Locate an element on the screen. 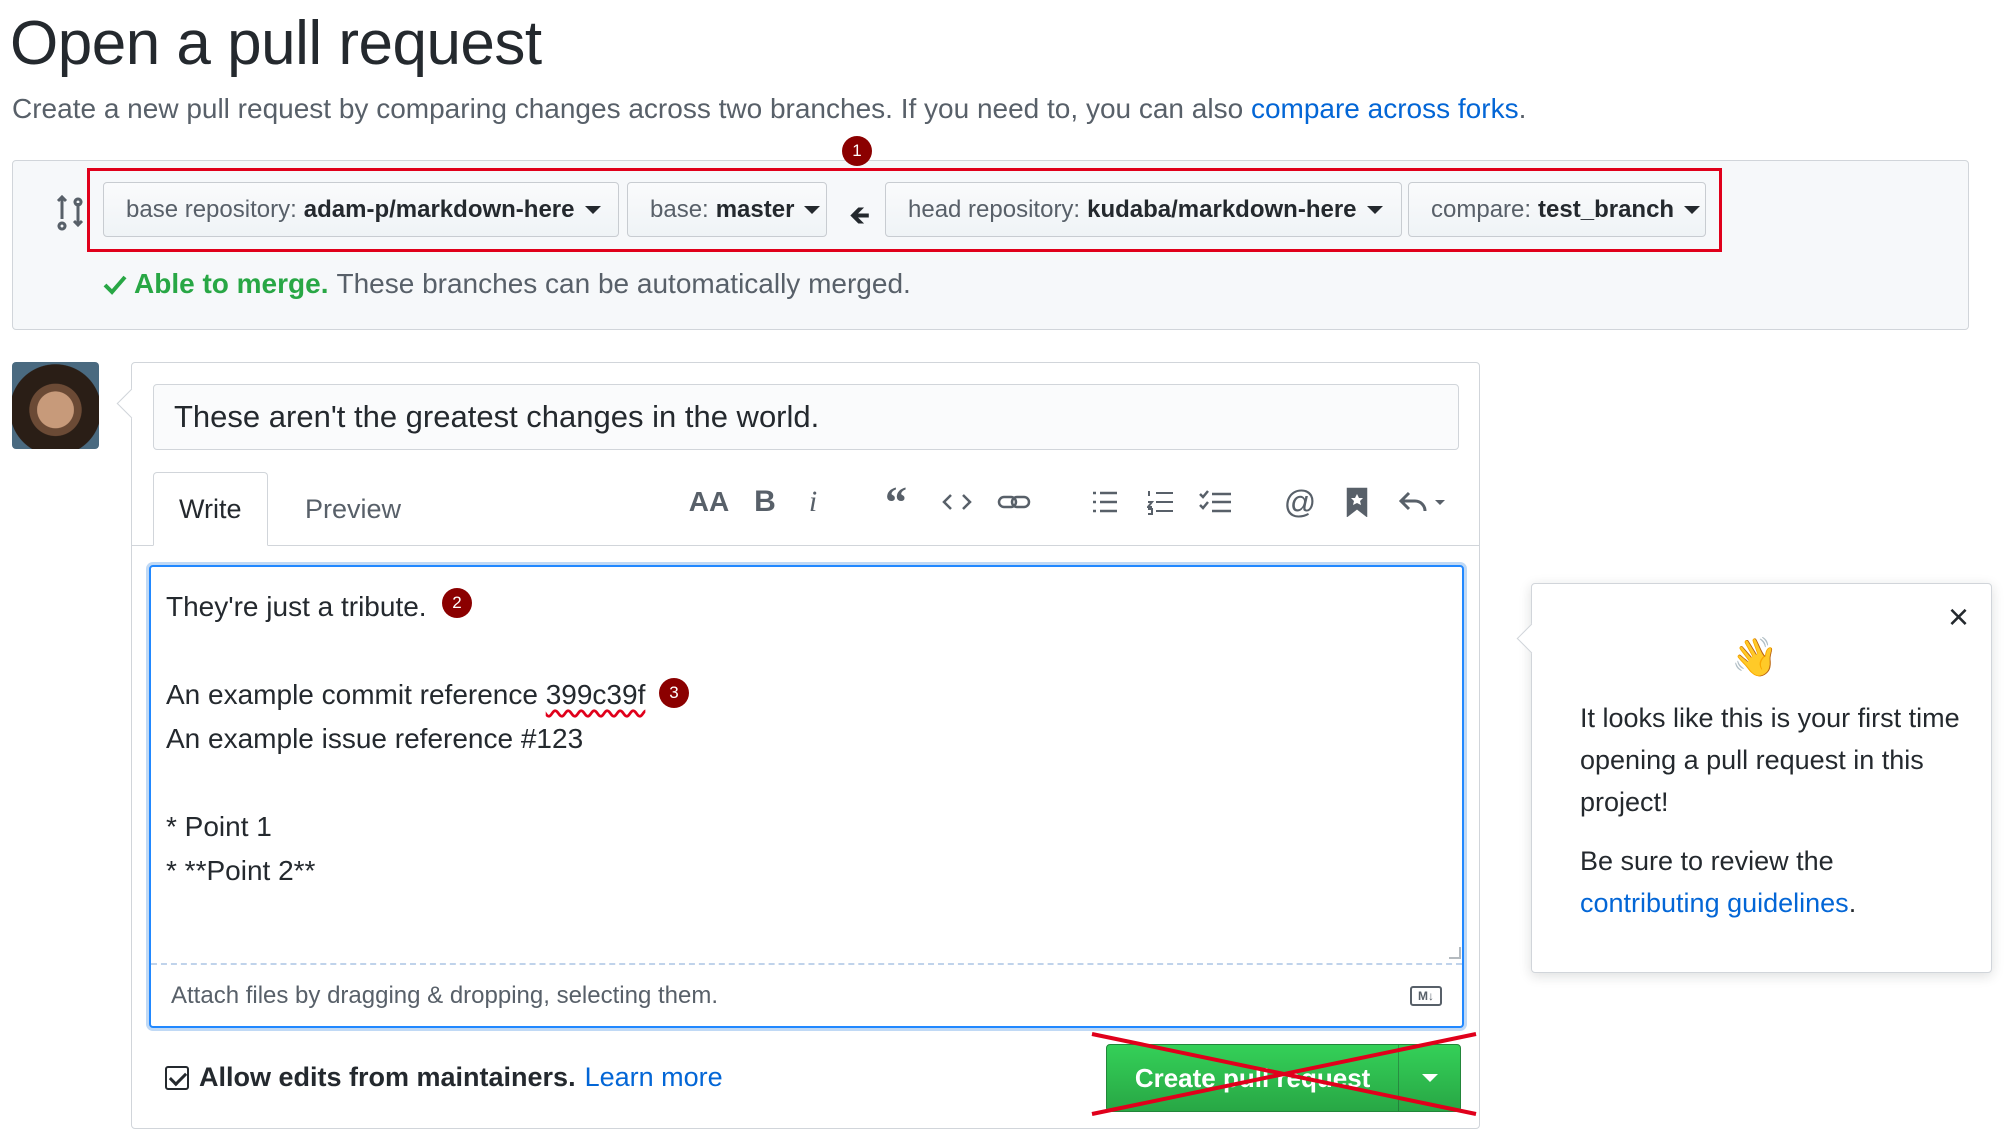 The width and height of the screenshot is (2005, 1147). check-icon is located at coordinates (115, 285).